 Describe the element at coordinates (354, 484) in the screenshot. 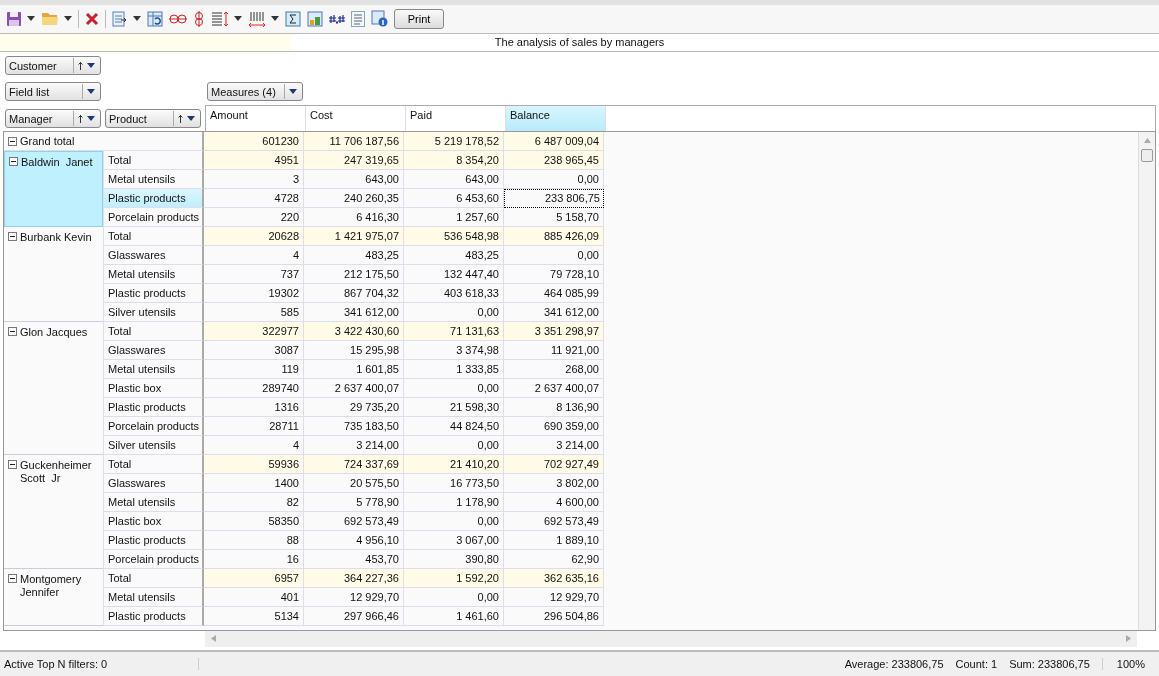

I see `value-cell: 20 575,50` at that location.